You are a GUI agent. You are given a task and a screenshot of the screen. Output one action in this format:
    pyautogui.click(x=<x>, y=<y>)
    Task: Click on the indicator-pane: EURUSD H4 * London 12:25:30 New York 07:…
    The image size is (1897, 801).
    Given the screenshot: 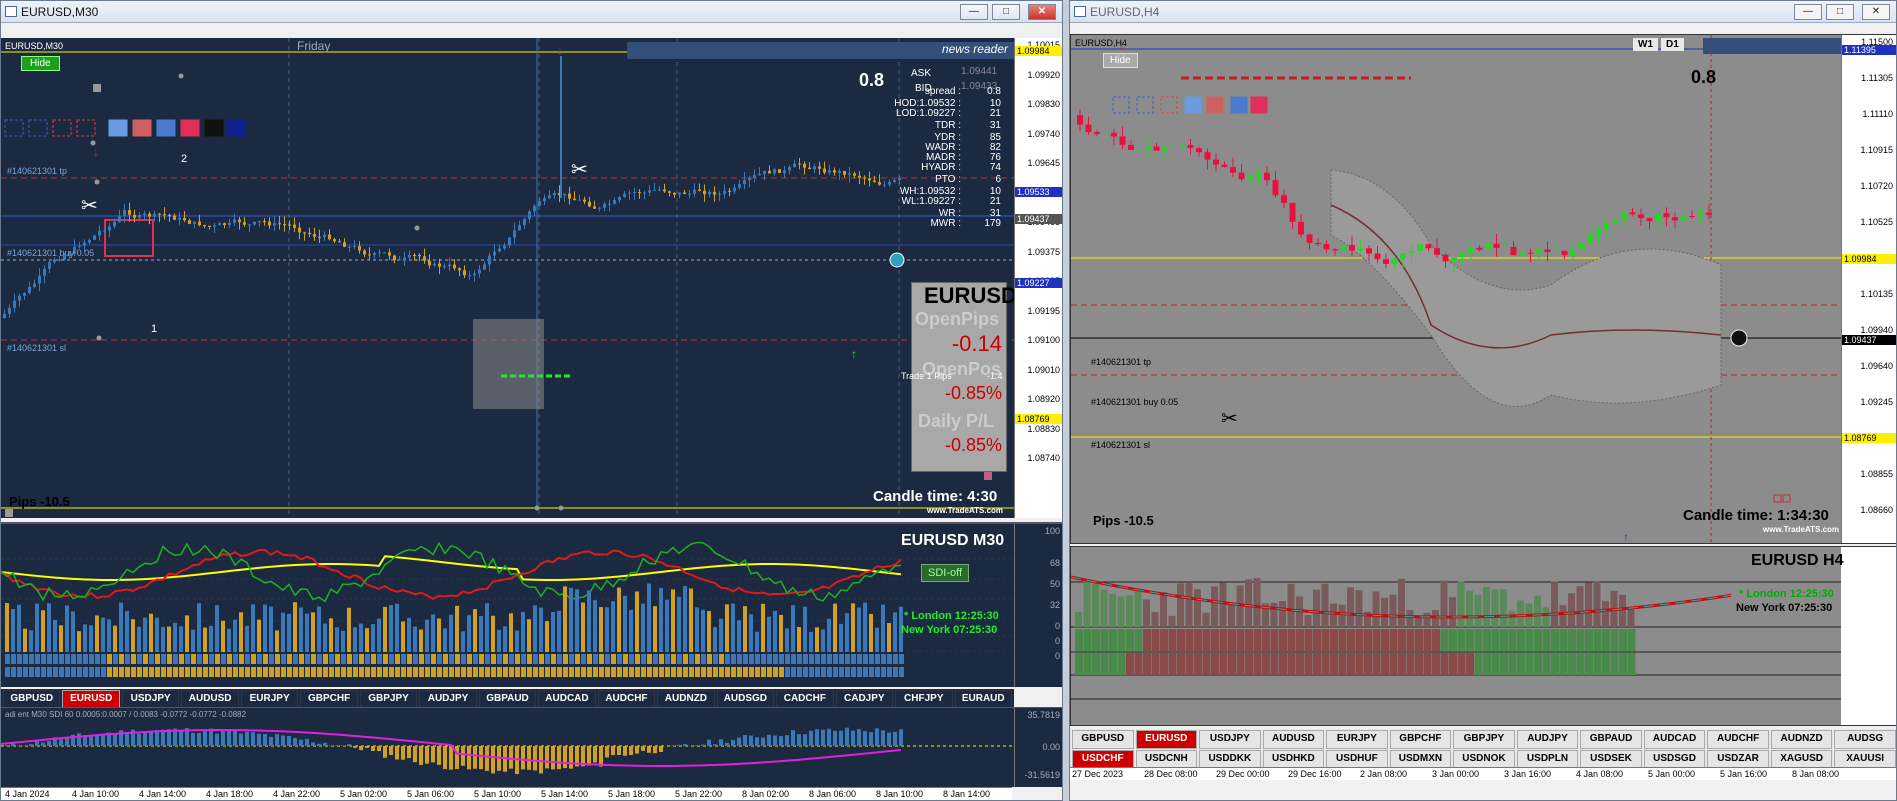 What is the action you would take?
    pyautogui.click(x=1483, y=636)
    